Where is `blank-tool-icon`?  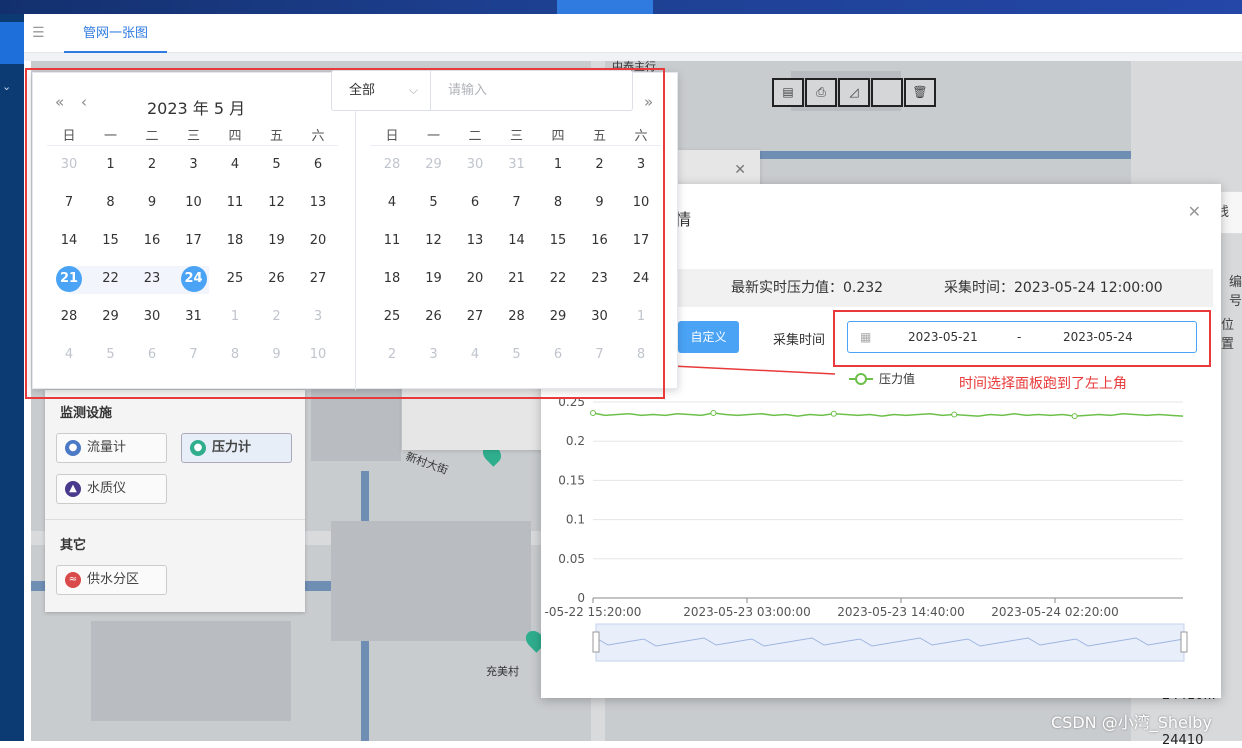
blank-tool-icon is located at coordinates (887, 92).